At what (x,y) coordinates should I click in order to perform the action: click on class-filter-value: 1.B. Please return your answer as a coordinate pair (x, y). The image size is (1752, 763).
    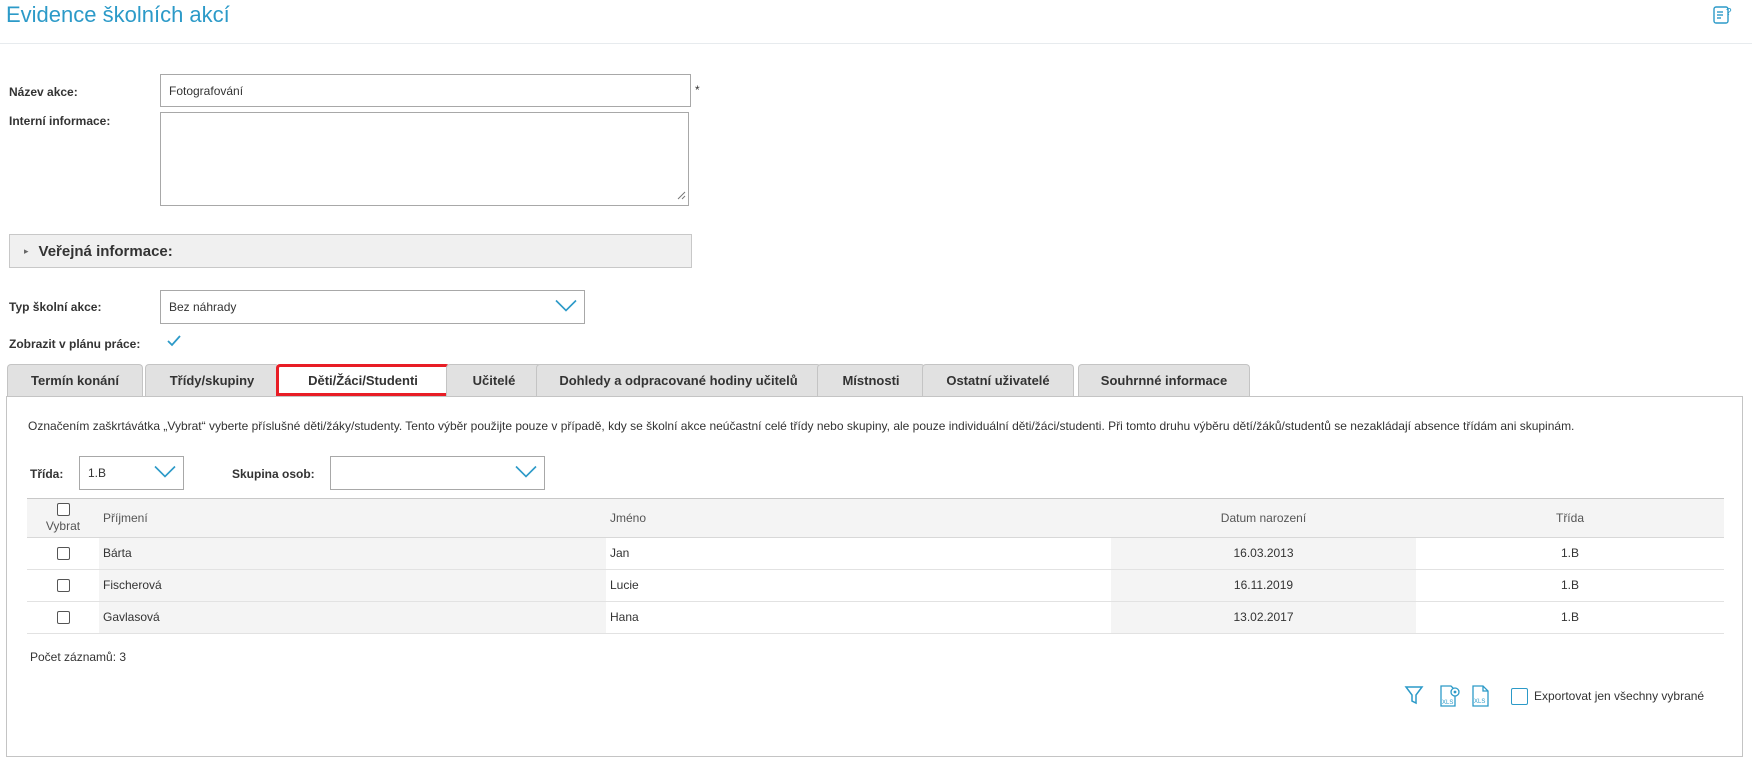
    Looking at the image, I should click on (97, 473).